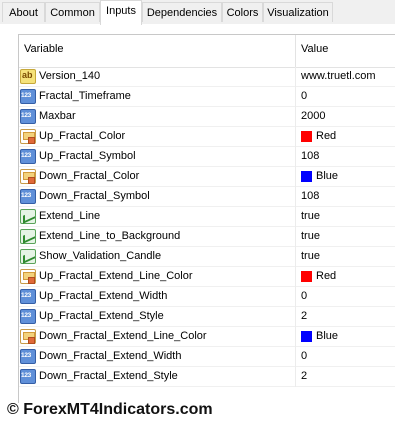 Image resolution: width=395 pixels, height=424 pixels. What do you see at coordinates (295, 51) in the screenshot?
I see `column-divider` at bounding box center [295, 51].